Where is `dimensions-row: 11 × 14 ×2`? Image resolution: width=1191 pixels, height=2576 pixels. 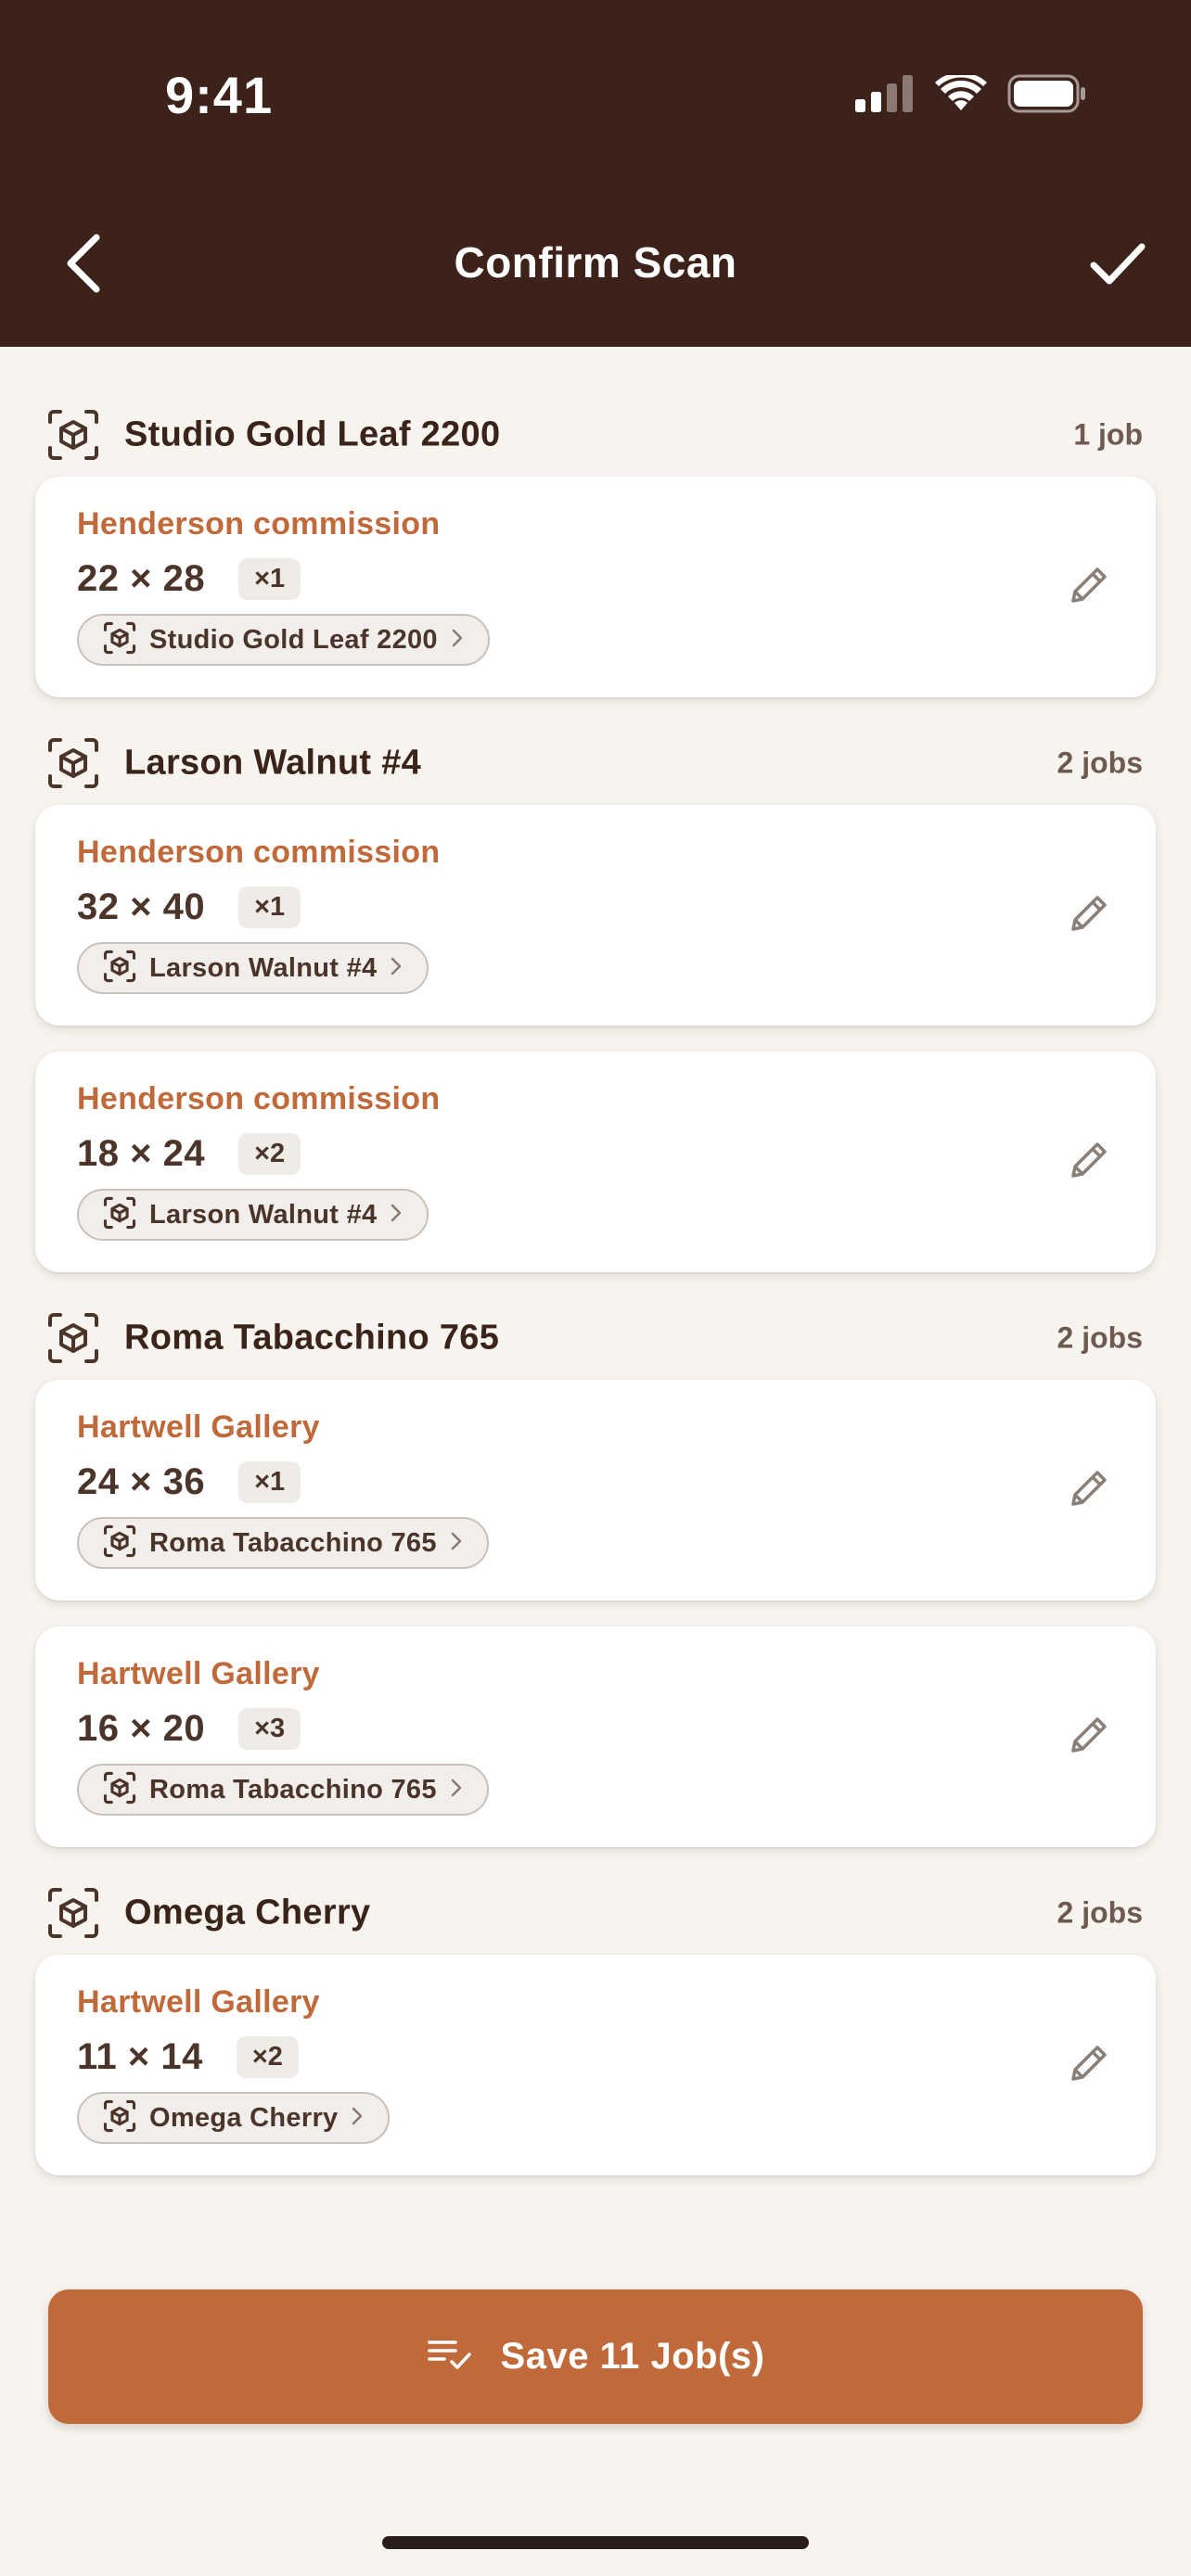
dimensions-row: 11 × 14 ×2 is located at coordinates (188, 2057).